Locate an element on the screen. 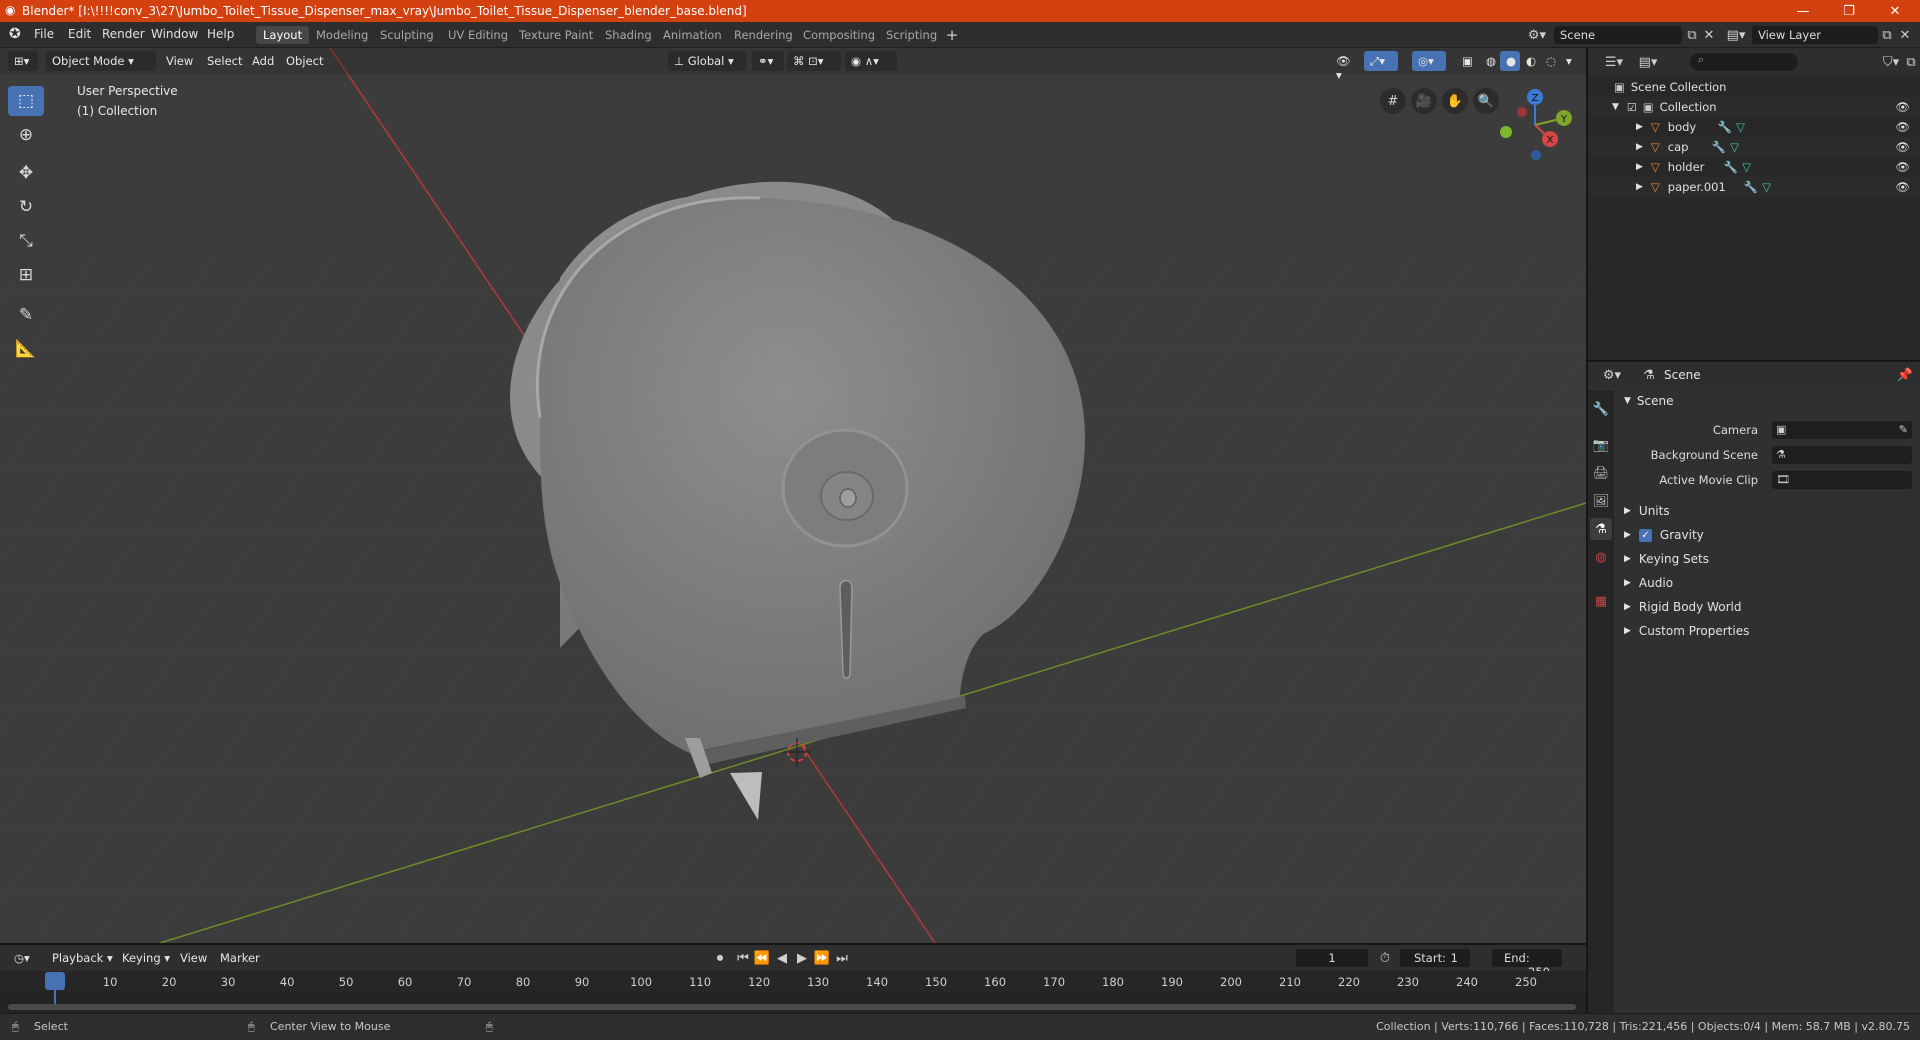 This screenshot has width=1920, height=1040. scene-selector-icon: ⚙▾ is located at coordinates (1537, 35).